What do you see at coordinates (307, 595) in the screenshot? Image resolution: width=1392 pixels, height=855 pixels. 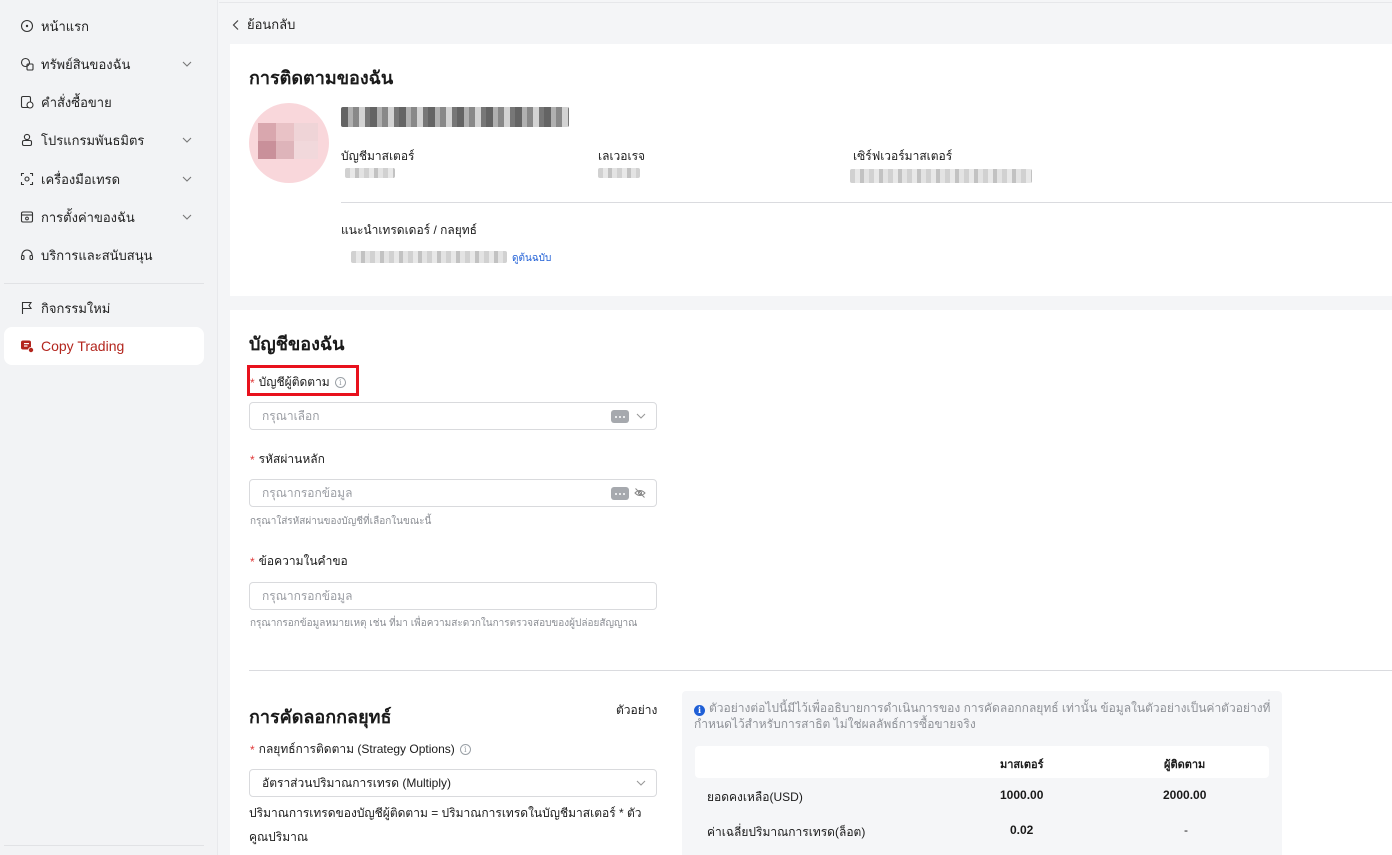 I see `request-message-placeholder: กรุณากรอกข้อมูล` at bounding box center [307, 595].